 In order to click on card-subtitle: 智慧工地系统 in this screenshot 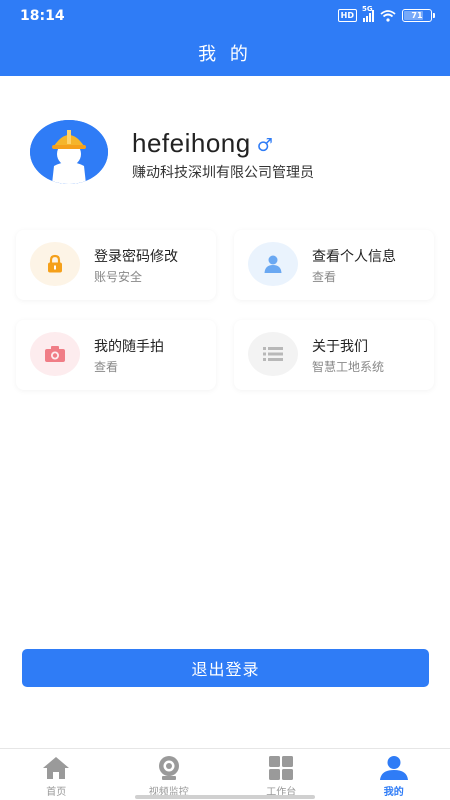, I will do `click(348, 367)`.